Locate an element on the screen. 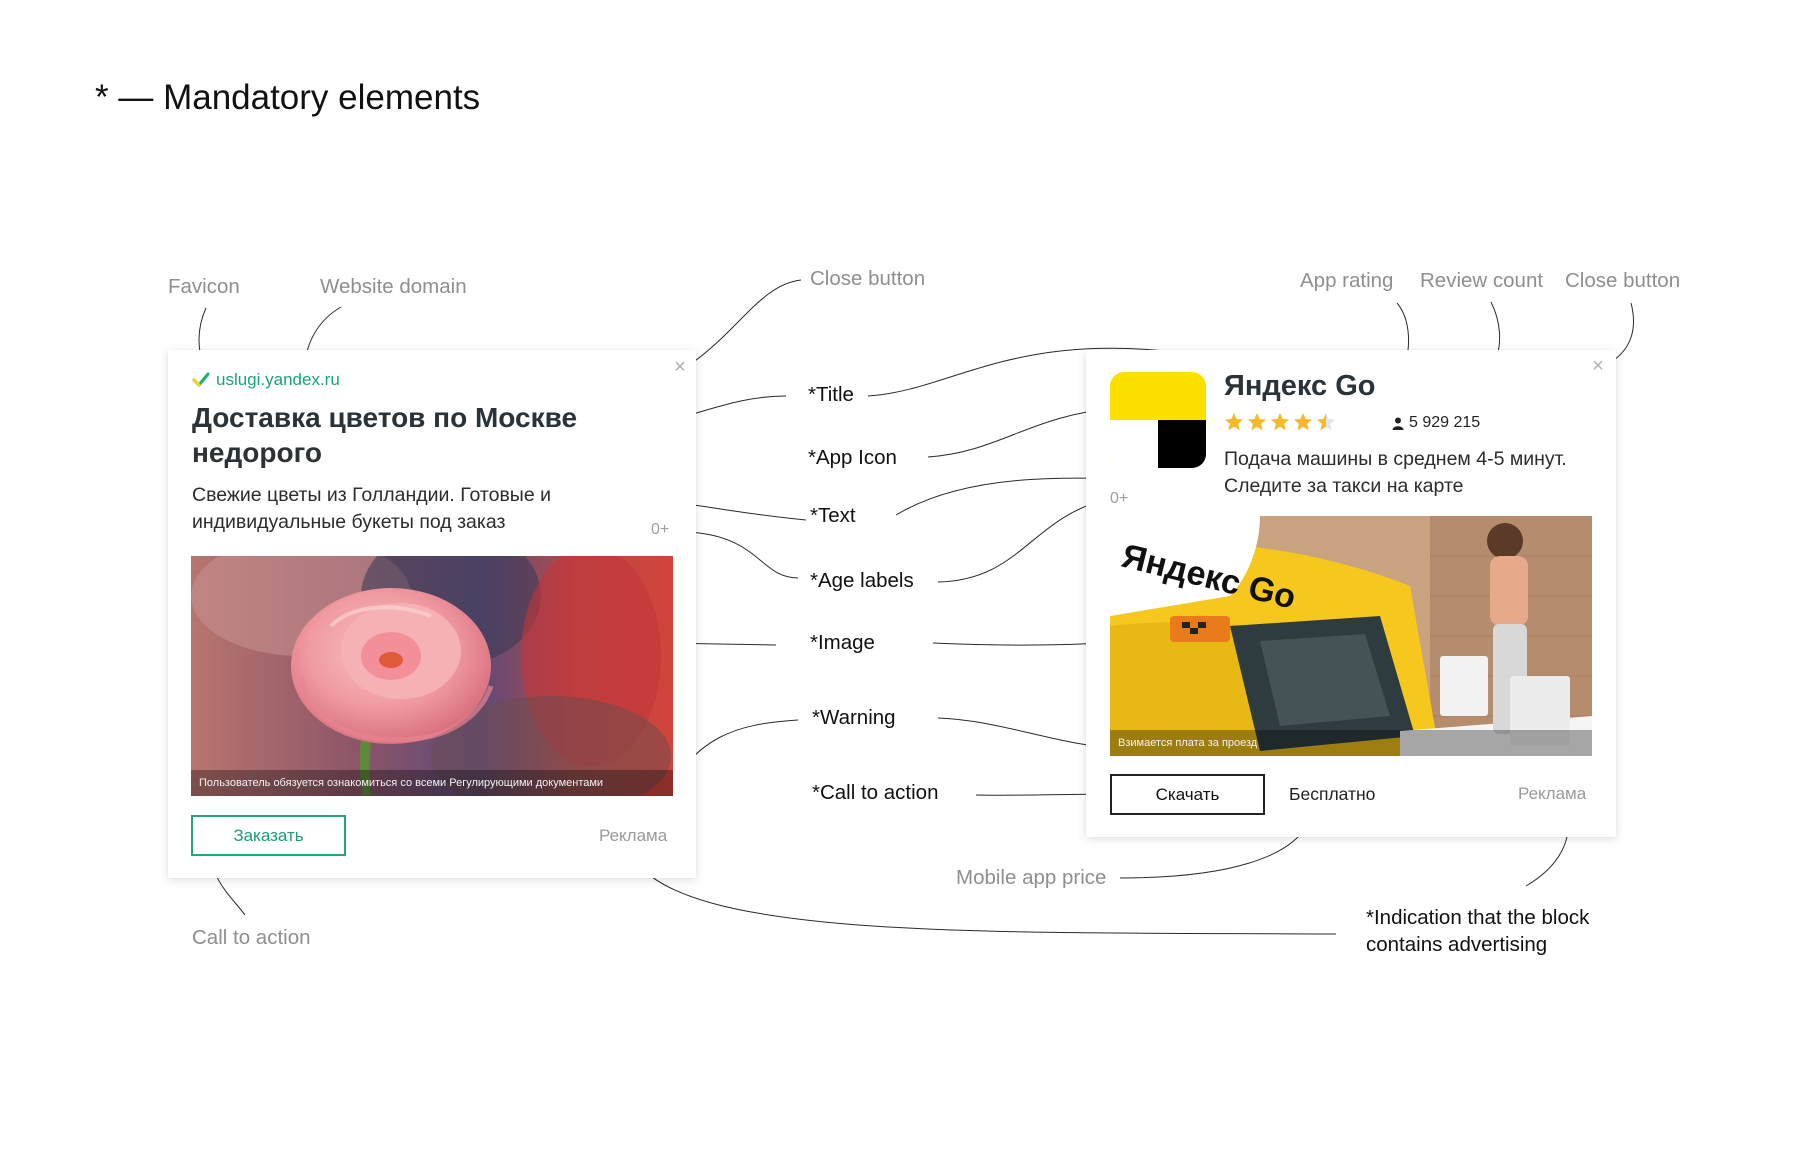 This screenshot has height=1156, width=1800. label-age-labels: *Age labels is located at coordinates (862, 580).